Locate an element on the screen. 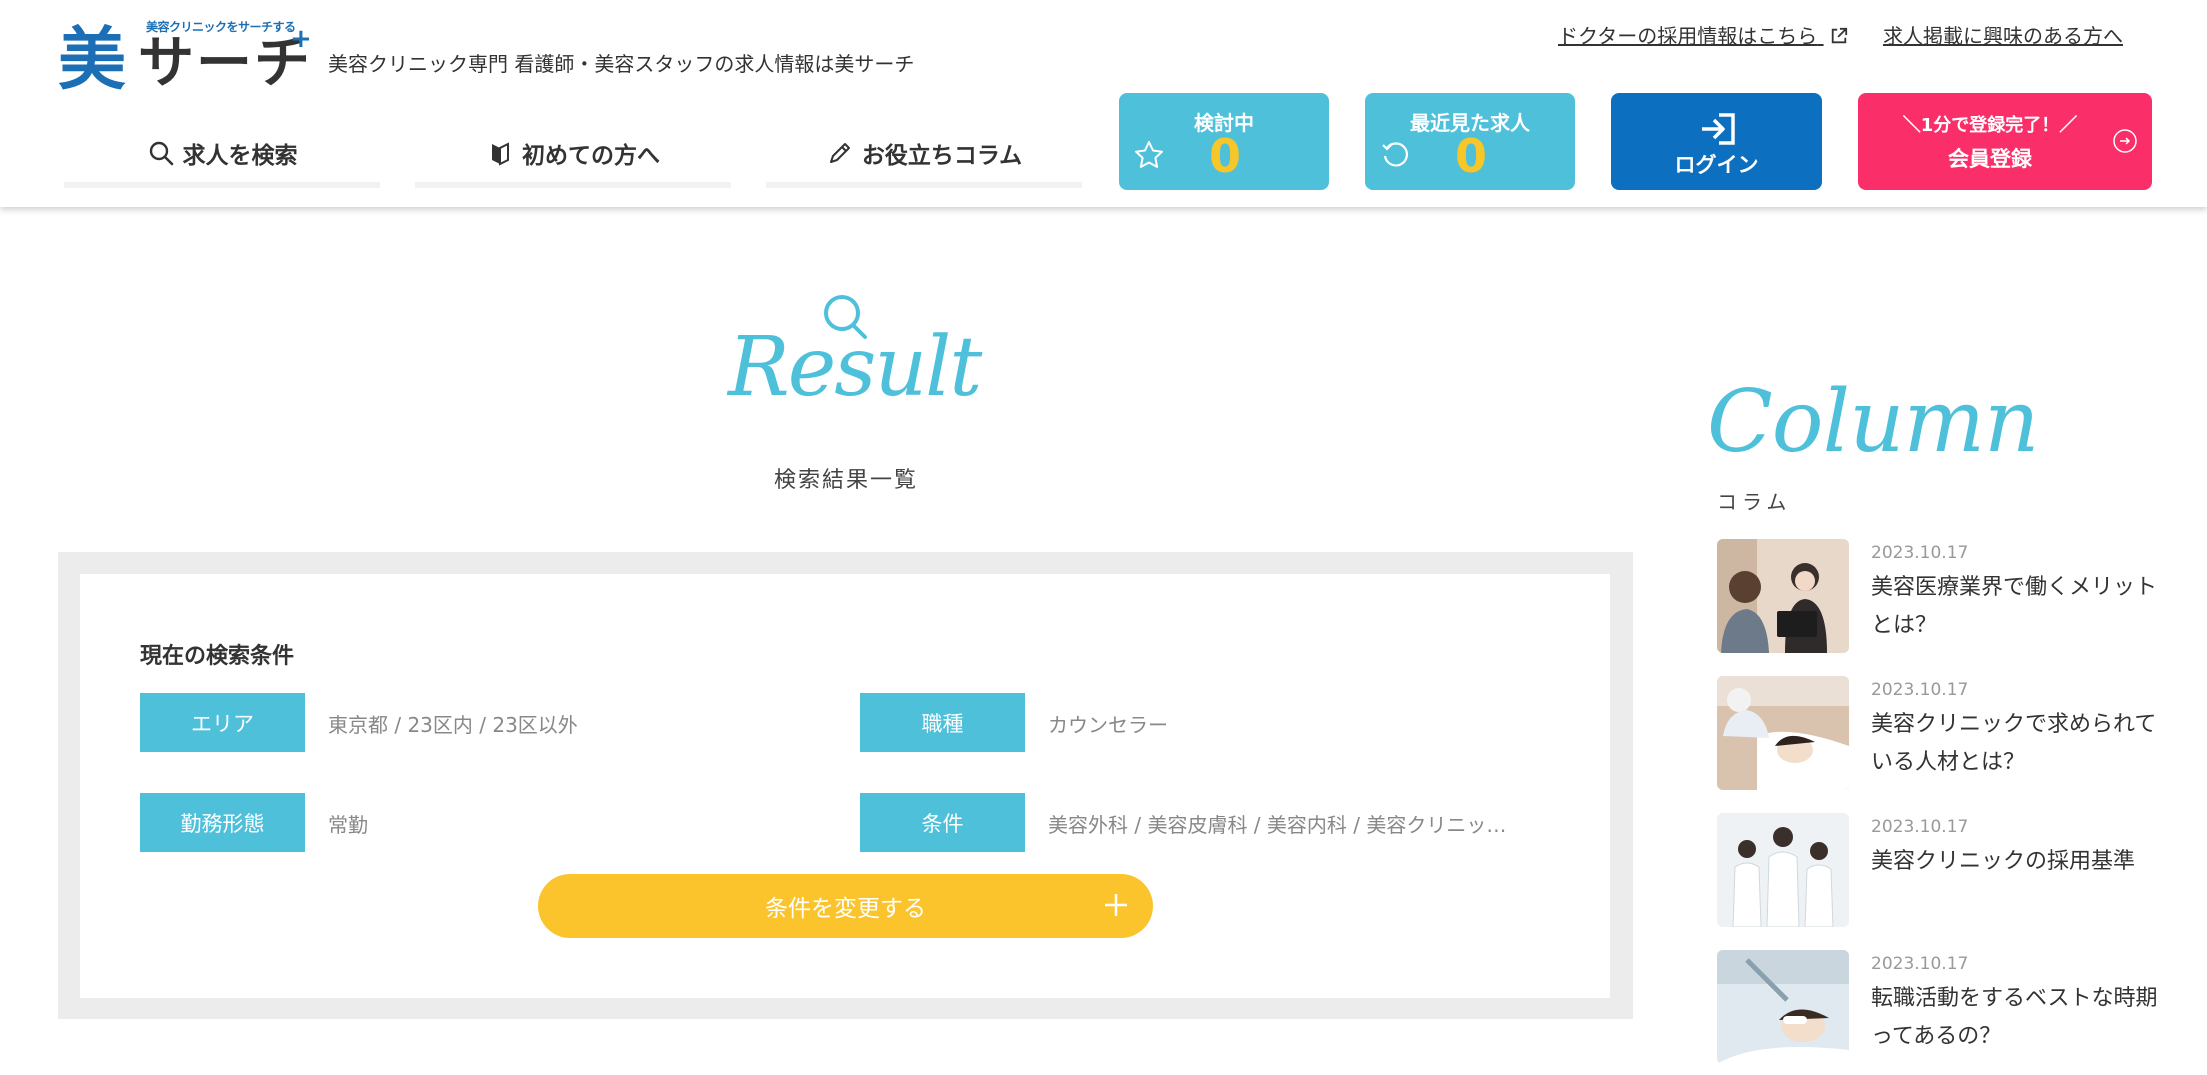 This screenshot has width=2207, height=1075. external-link-icon is located at coordinates (1839, 35).